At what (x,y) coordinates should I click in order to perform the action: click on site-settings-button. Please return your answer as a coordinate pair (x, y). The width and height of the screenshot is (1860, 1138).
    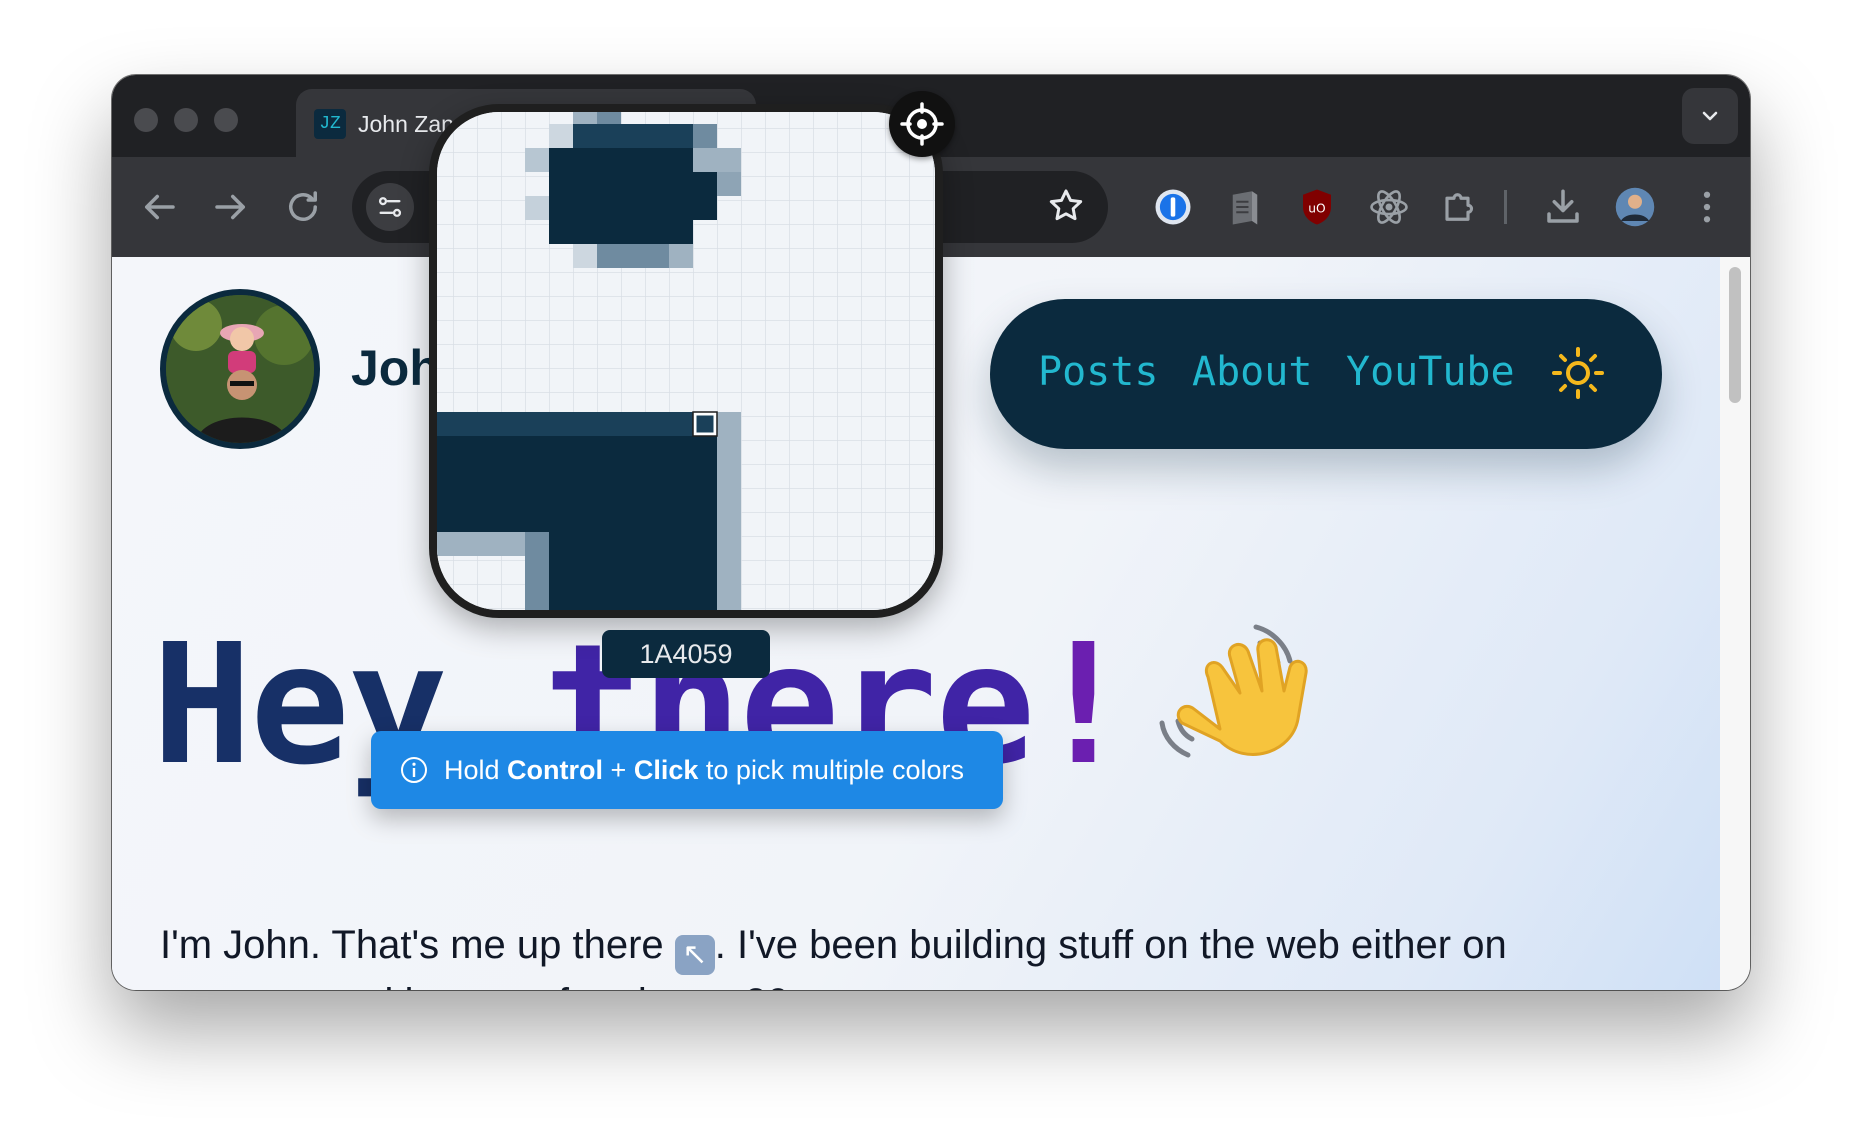
    Looking at the image, I should click on (390, 207).